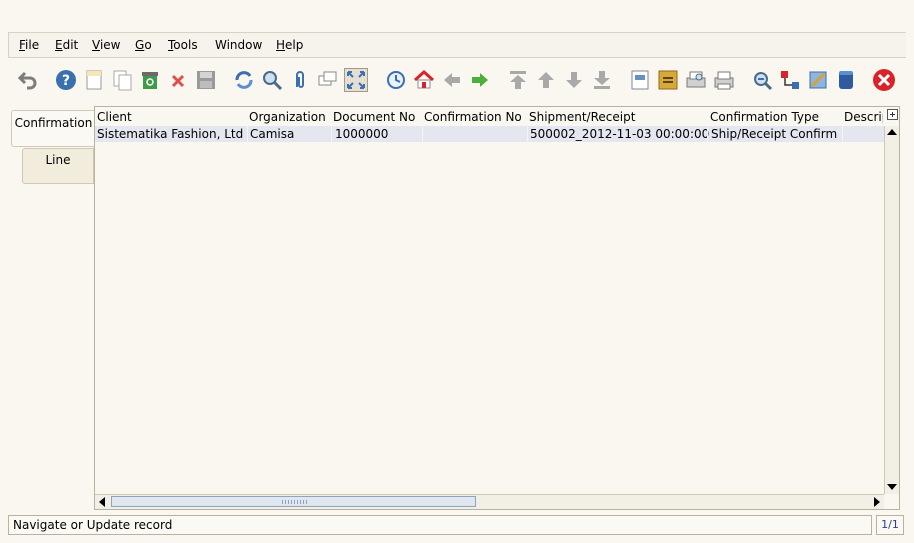 This screenshot has width=914, height=543. I want to click on column-header-shipment-receipt: Shipment/Receipt, so click(582, 117).